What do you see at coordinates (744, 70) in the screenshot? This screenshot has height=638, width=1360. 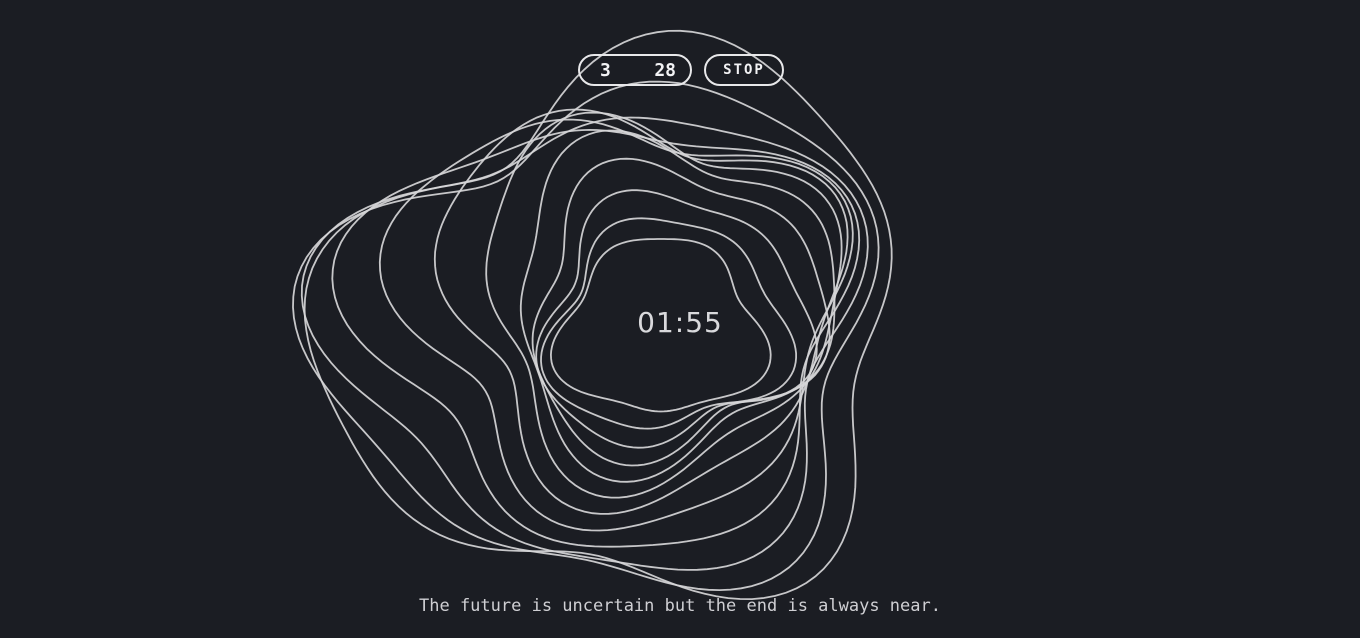 I see `stop-button: STOP` at bounding box center [744, 70].